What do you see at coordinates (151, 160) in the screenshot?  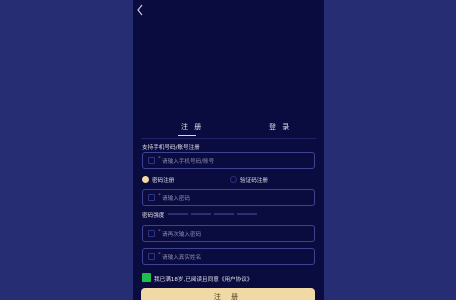 I see `user-icon` at bounding box center [151, 160].